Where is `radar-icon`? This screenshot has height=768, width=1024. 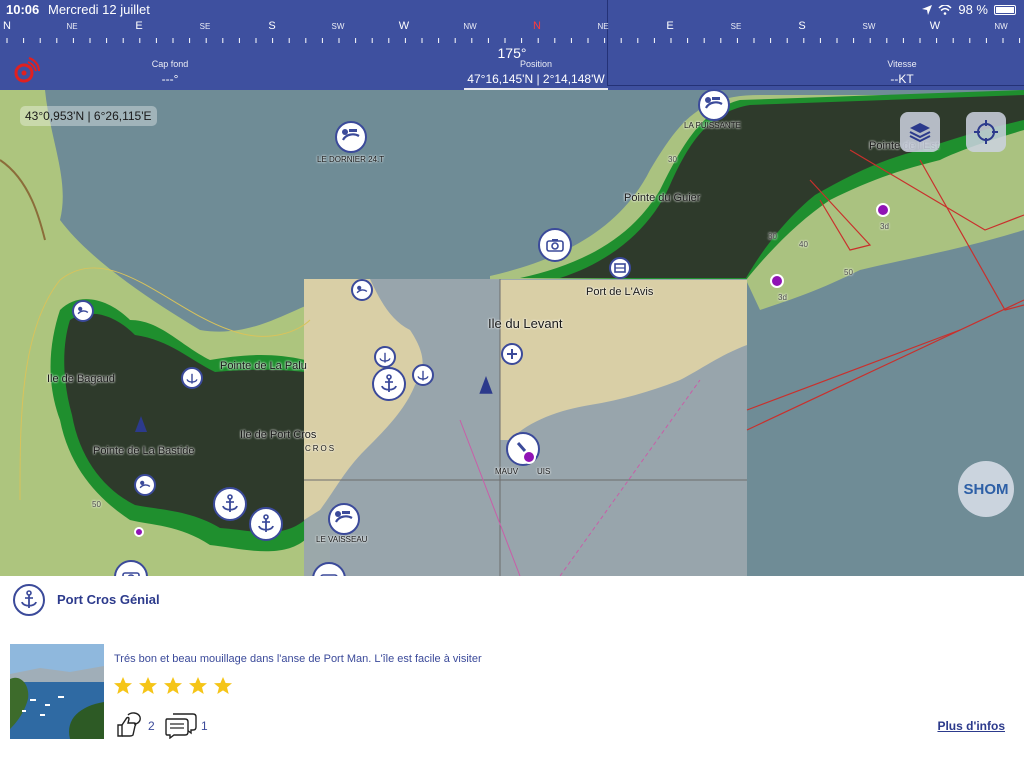 radar-icon is located at coordinates (24, 72).